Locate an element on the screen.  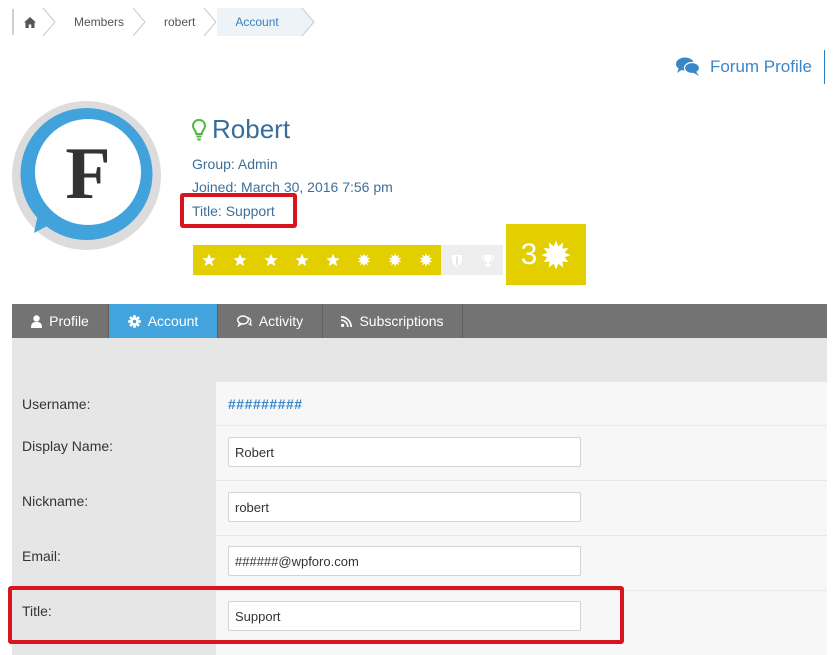
tab-label: Profile is located at coordinates (69, 321).